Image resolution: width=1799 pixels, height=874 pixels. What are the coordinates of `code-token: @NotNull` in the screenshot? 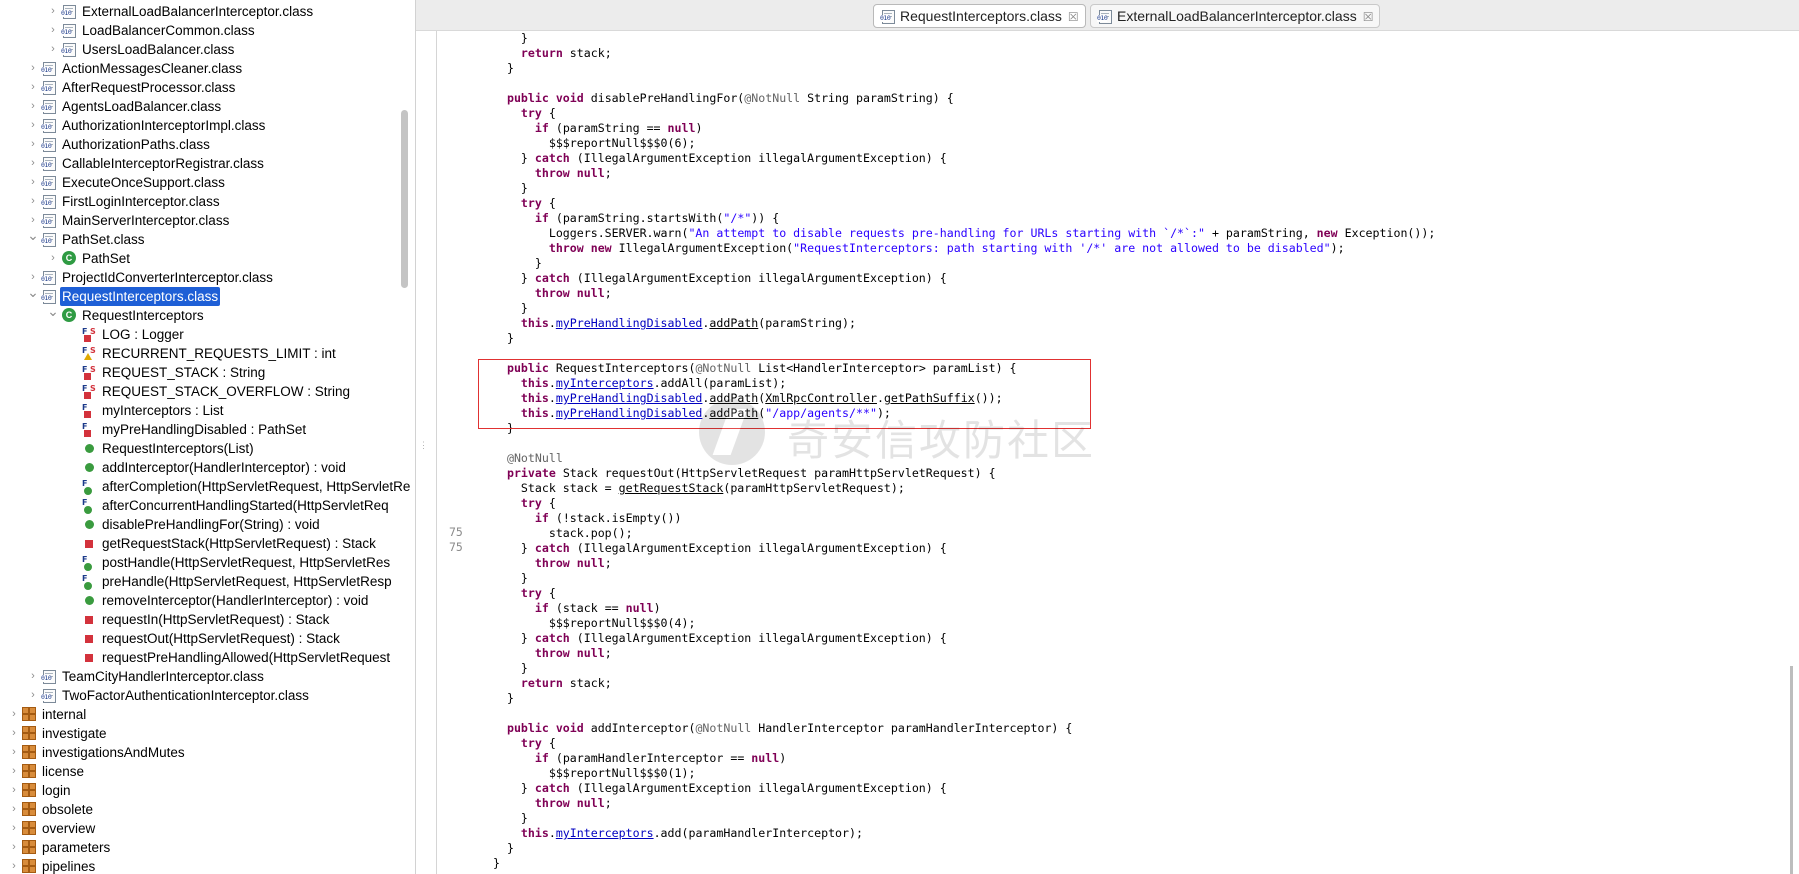 It's located at (723, 728).